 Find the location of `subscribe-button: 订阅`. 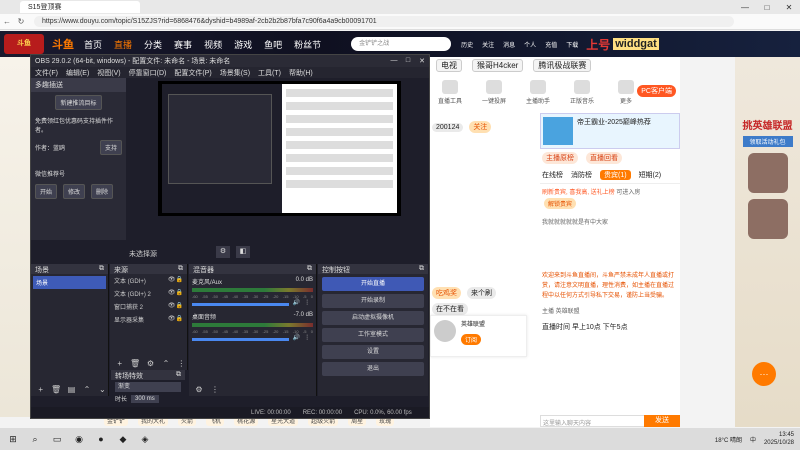

subscribe-button: 订阅 is located at coordinates (471, 339).